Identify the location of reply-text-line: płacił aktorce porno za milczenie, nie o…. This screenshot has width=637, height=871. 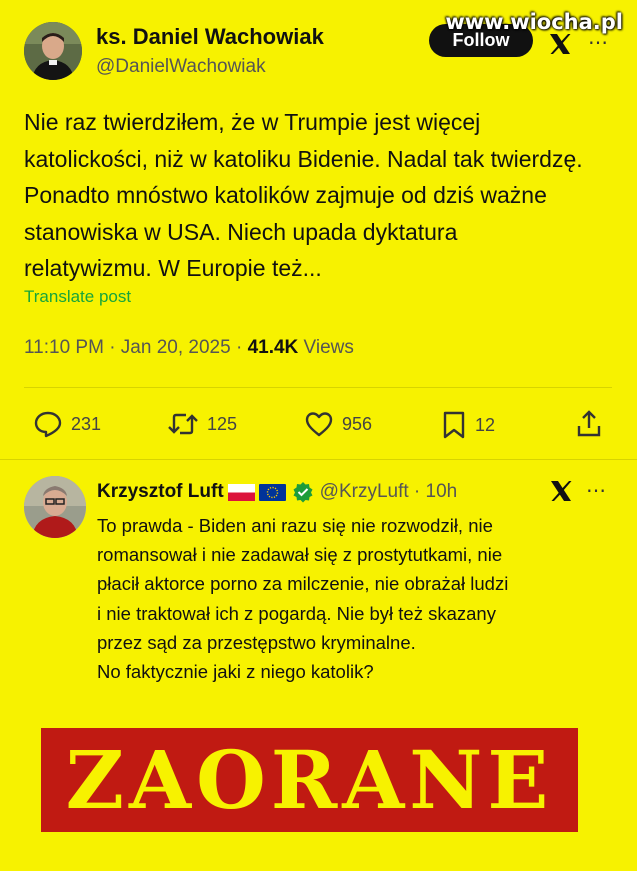
(303, 584).